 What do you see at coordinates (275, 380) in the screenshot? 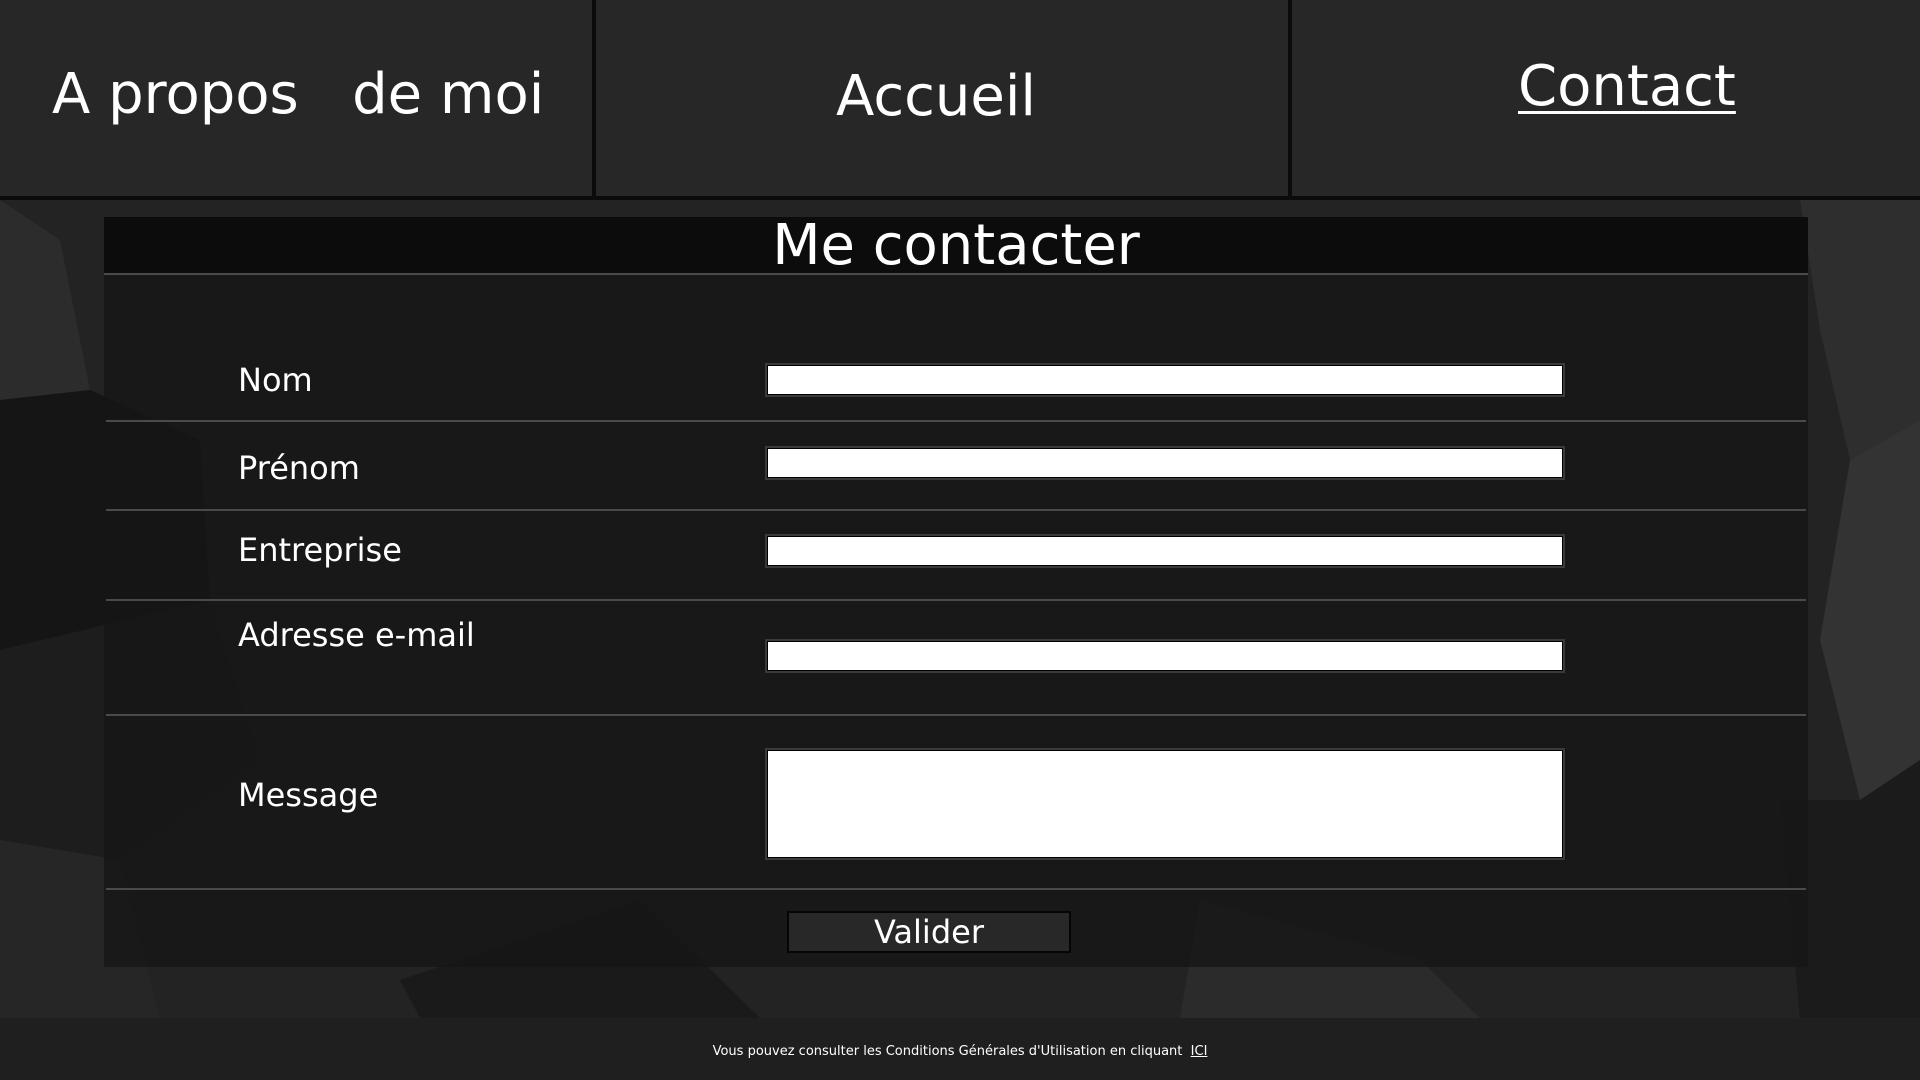
I see `field-label-nom: Nom` at bounding box center [275, 380].